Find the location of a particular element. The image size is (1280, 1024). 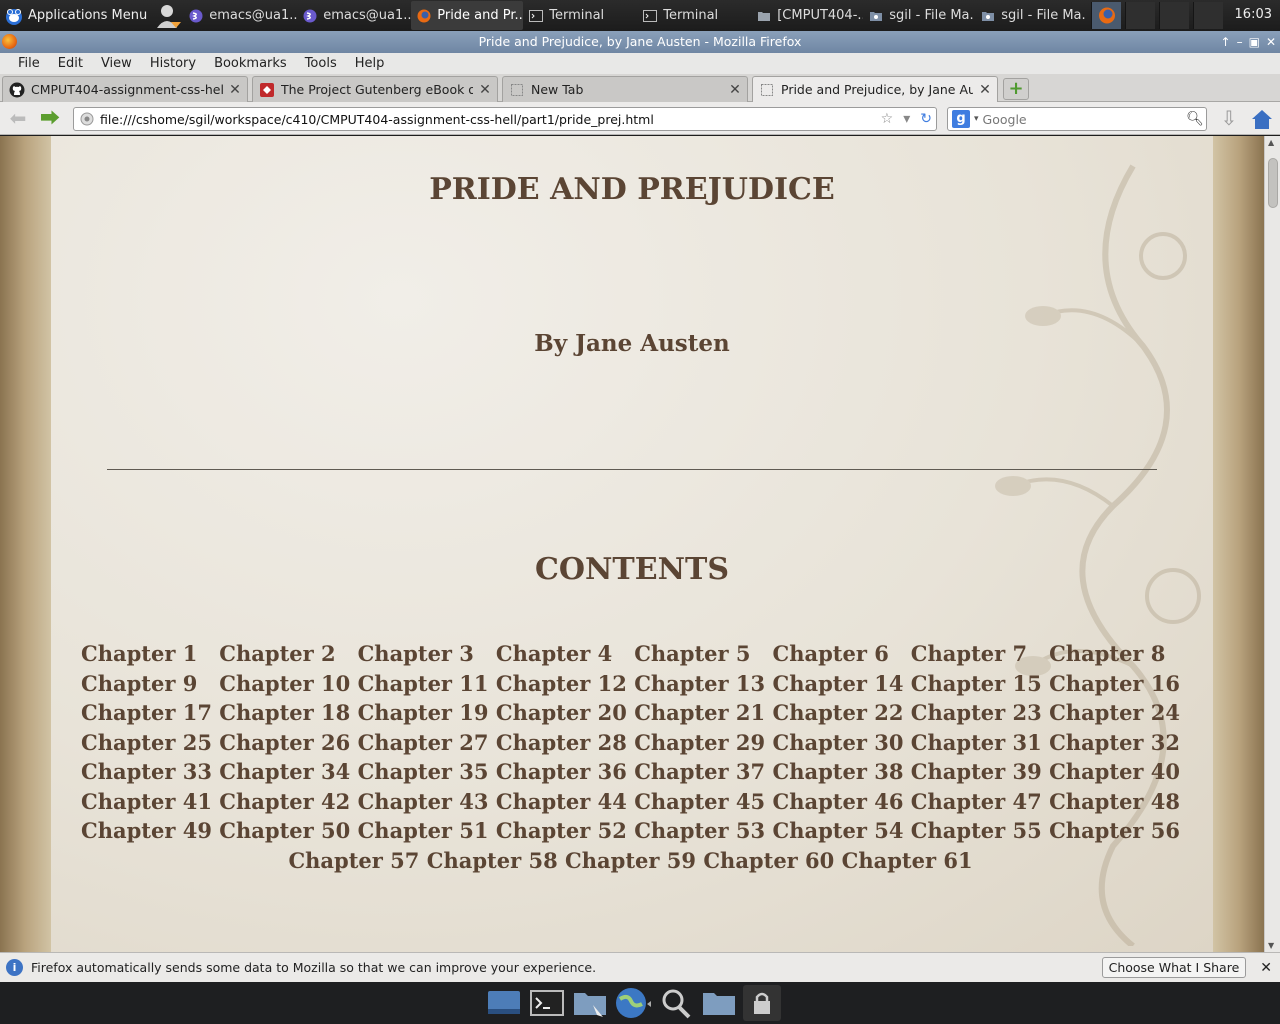

chapter-link: Chapter 31 is located at coordinates (976, 742).